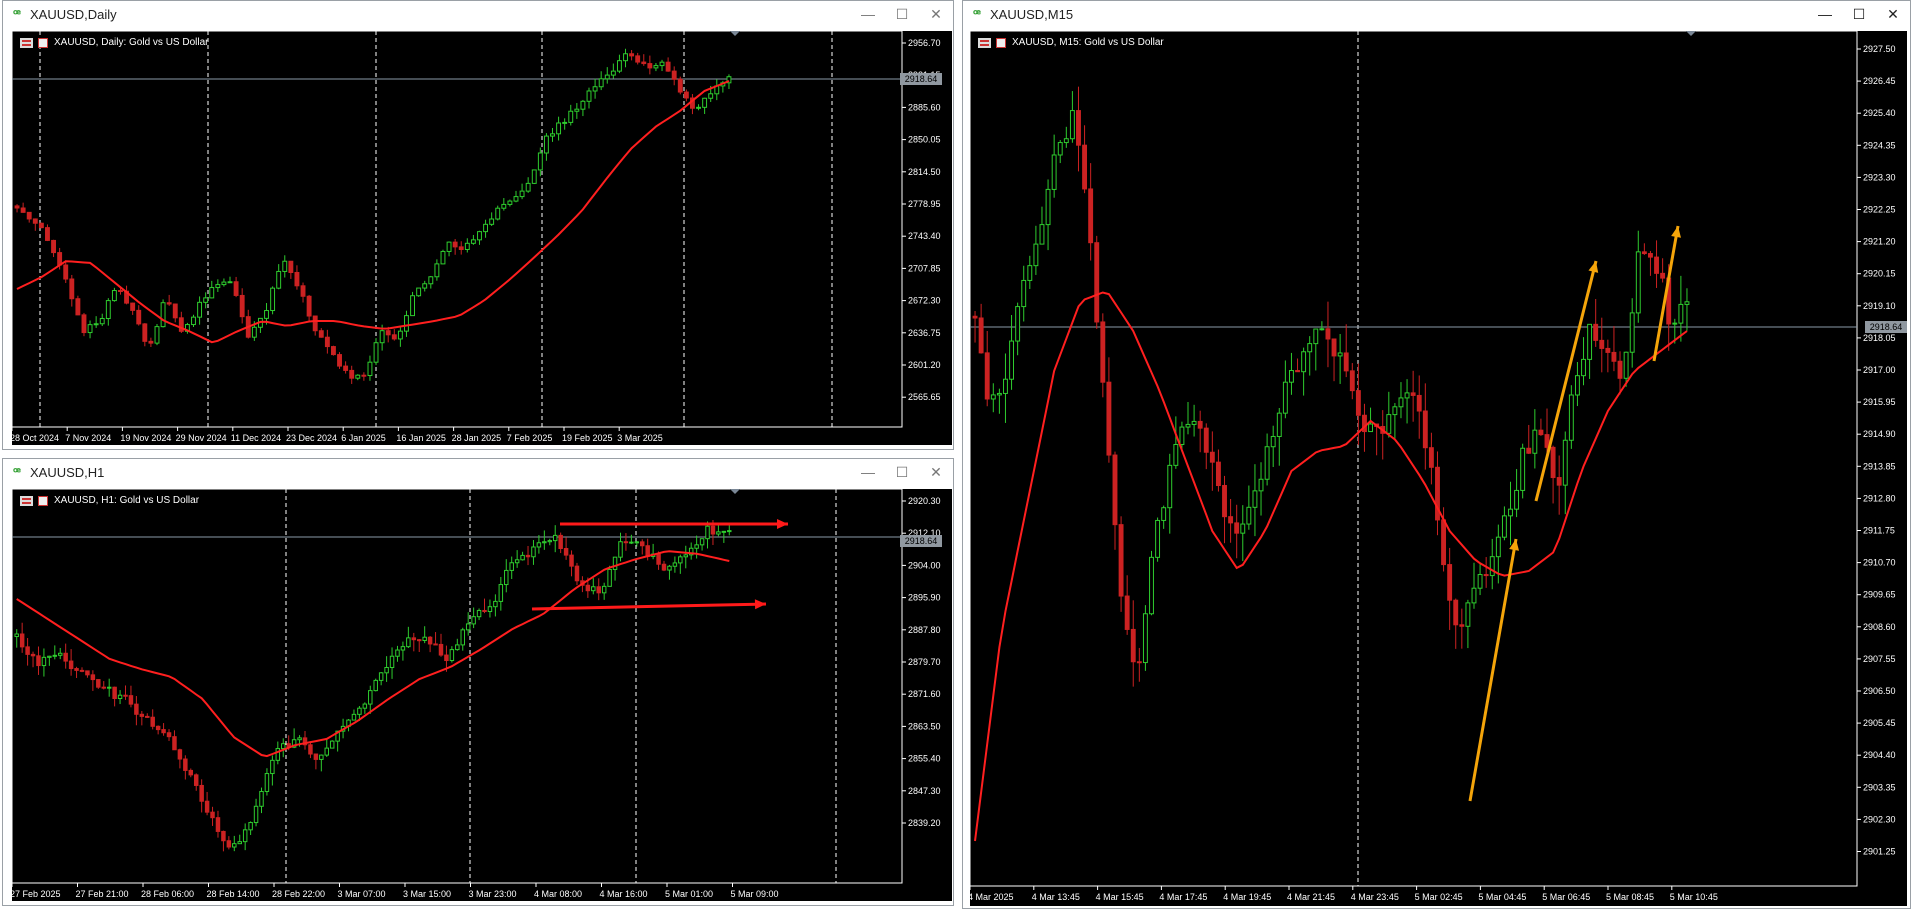 Image resolution: width=1911 pixels, height=909 pixels. I want to click on trend-arrow-head, so click(782, 524).